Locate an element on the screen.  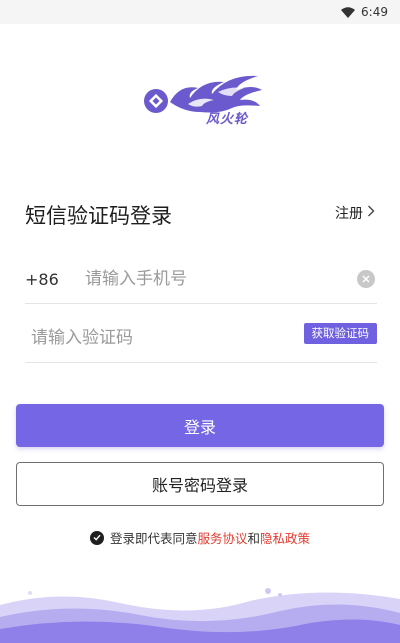
clear-icon is located at coordinates (366, 279).